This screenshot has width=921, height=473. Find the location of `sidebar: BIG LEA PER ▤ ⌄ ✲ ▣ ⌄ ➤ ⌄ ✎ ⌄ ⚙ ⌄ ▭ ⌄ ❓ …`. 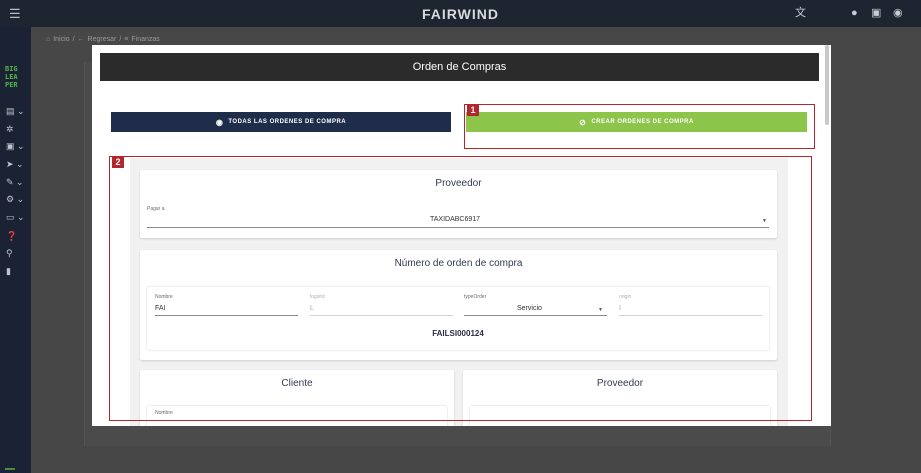

sidebar: BIG LEA PER ▤ ⌄ ✲ ▣ ⌄ ➤ ⌄ ✎ ⌄ ⚙ ⌄ ▭ ⌄ ❓ … is located at coordinates (15, 250).